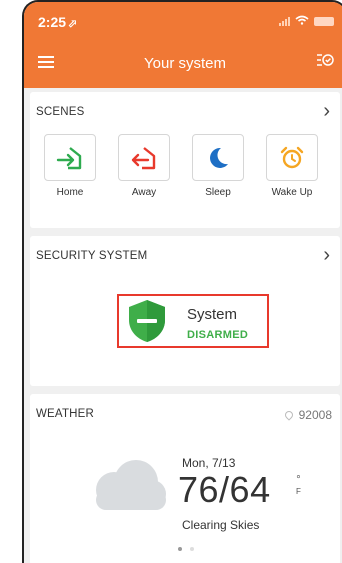 This screenshot has height=563, width=342. I want to click on security-state-badge: DISARMED, so click(218, 335).